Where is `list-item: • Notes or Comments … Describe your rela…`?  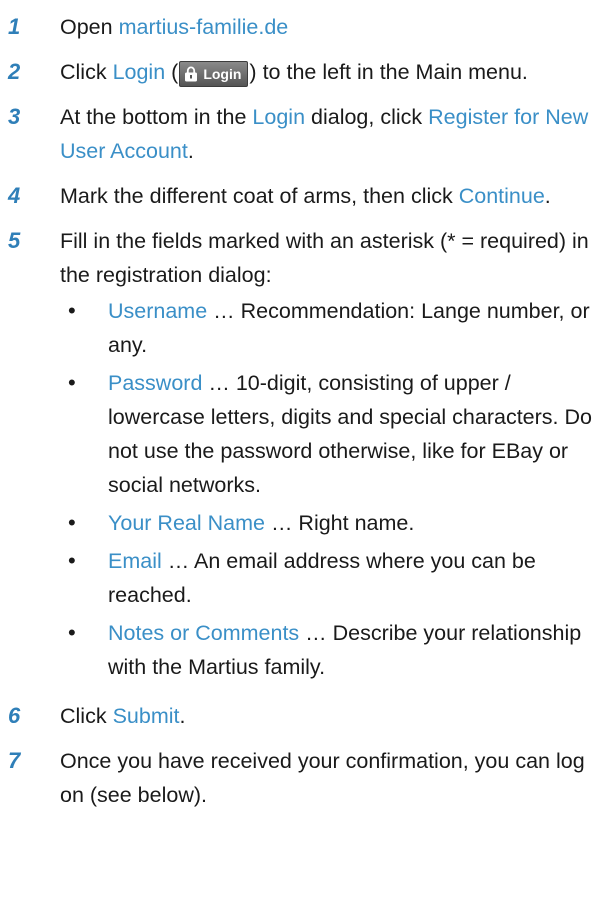
list-item: • Notes or Comments … Describe your rela… is located at coordinates (326, 650).